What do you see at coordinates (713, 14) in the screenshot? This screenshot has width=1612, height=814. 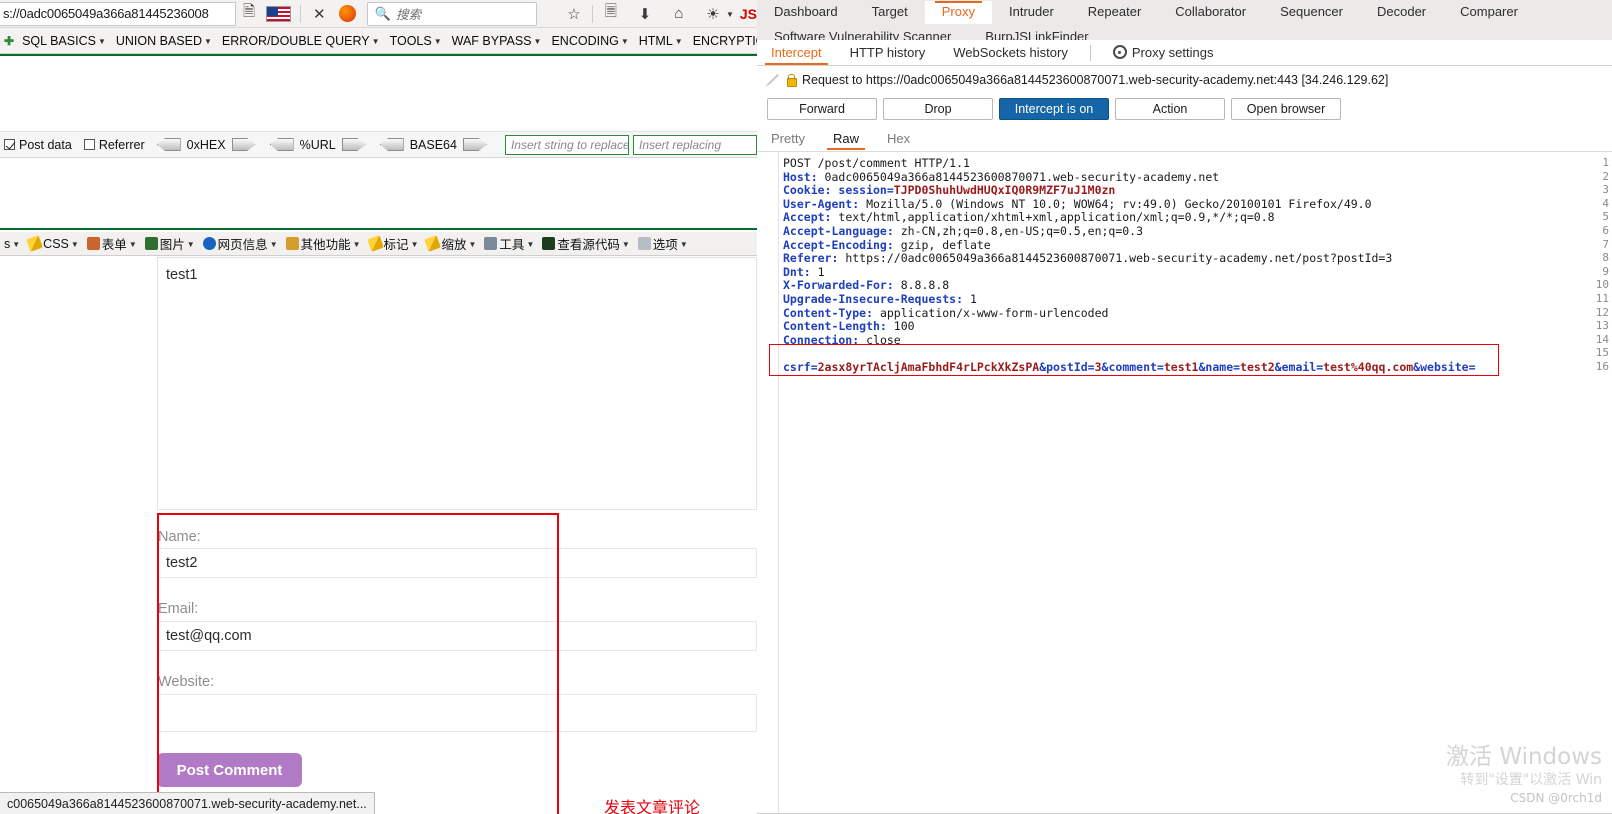 I see `noscript-icon: ☀` at bounding box center [713, 14].